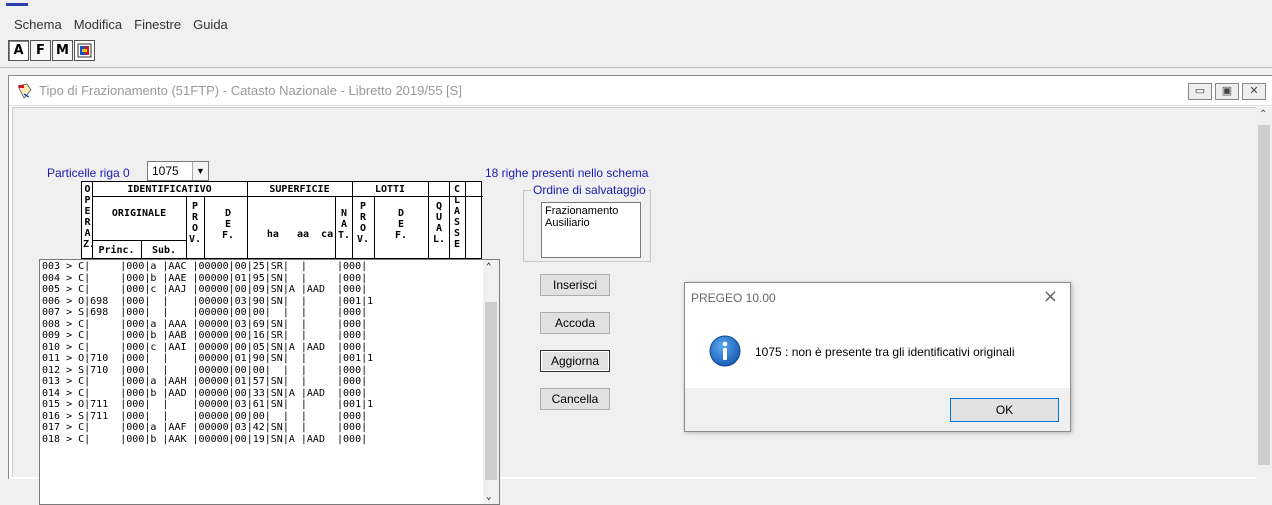  Describe the element at coordinates (1004, 410) in the screenshot. I see `ok-button: OK` at that location.